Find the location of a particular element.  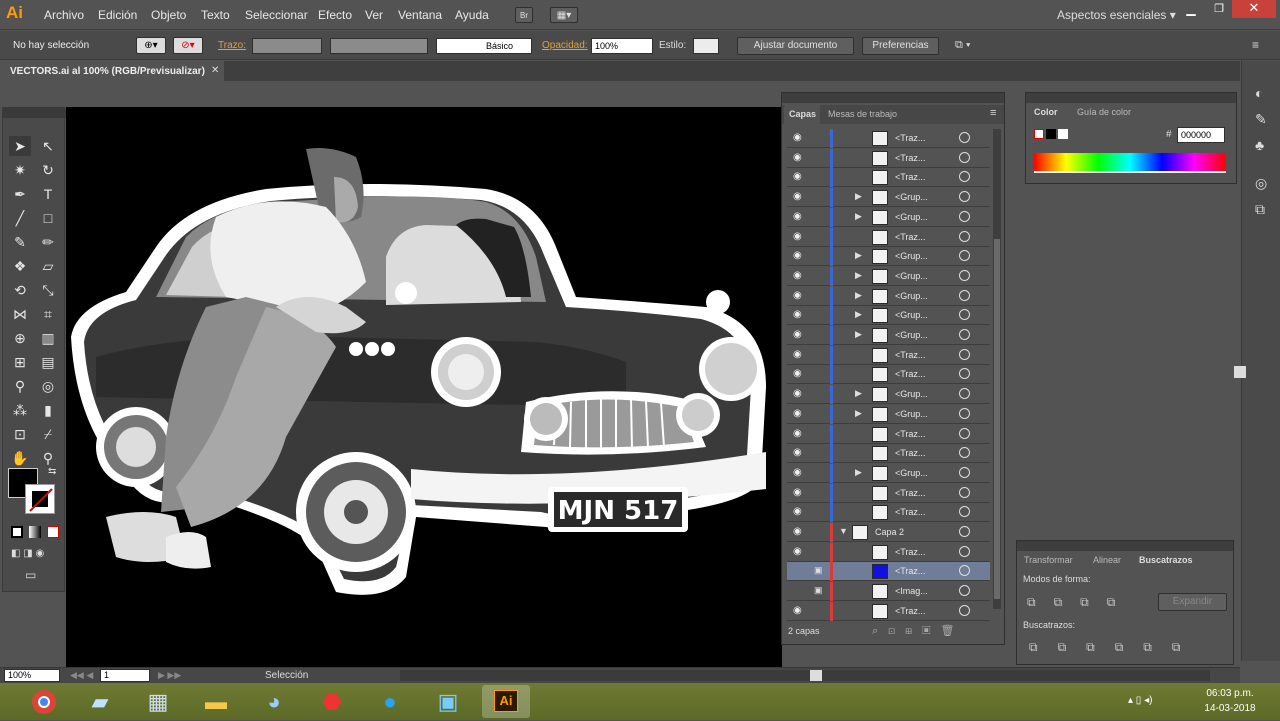

layers-panel-header is located at coordinates (893, 98).